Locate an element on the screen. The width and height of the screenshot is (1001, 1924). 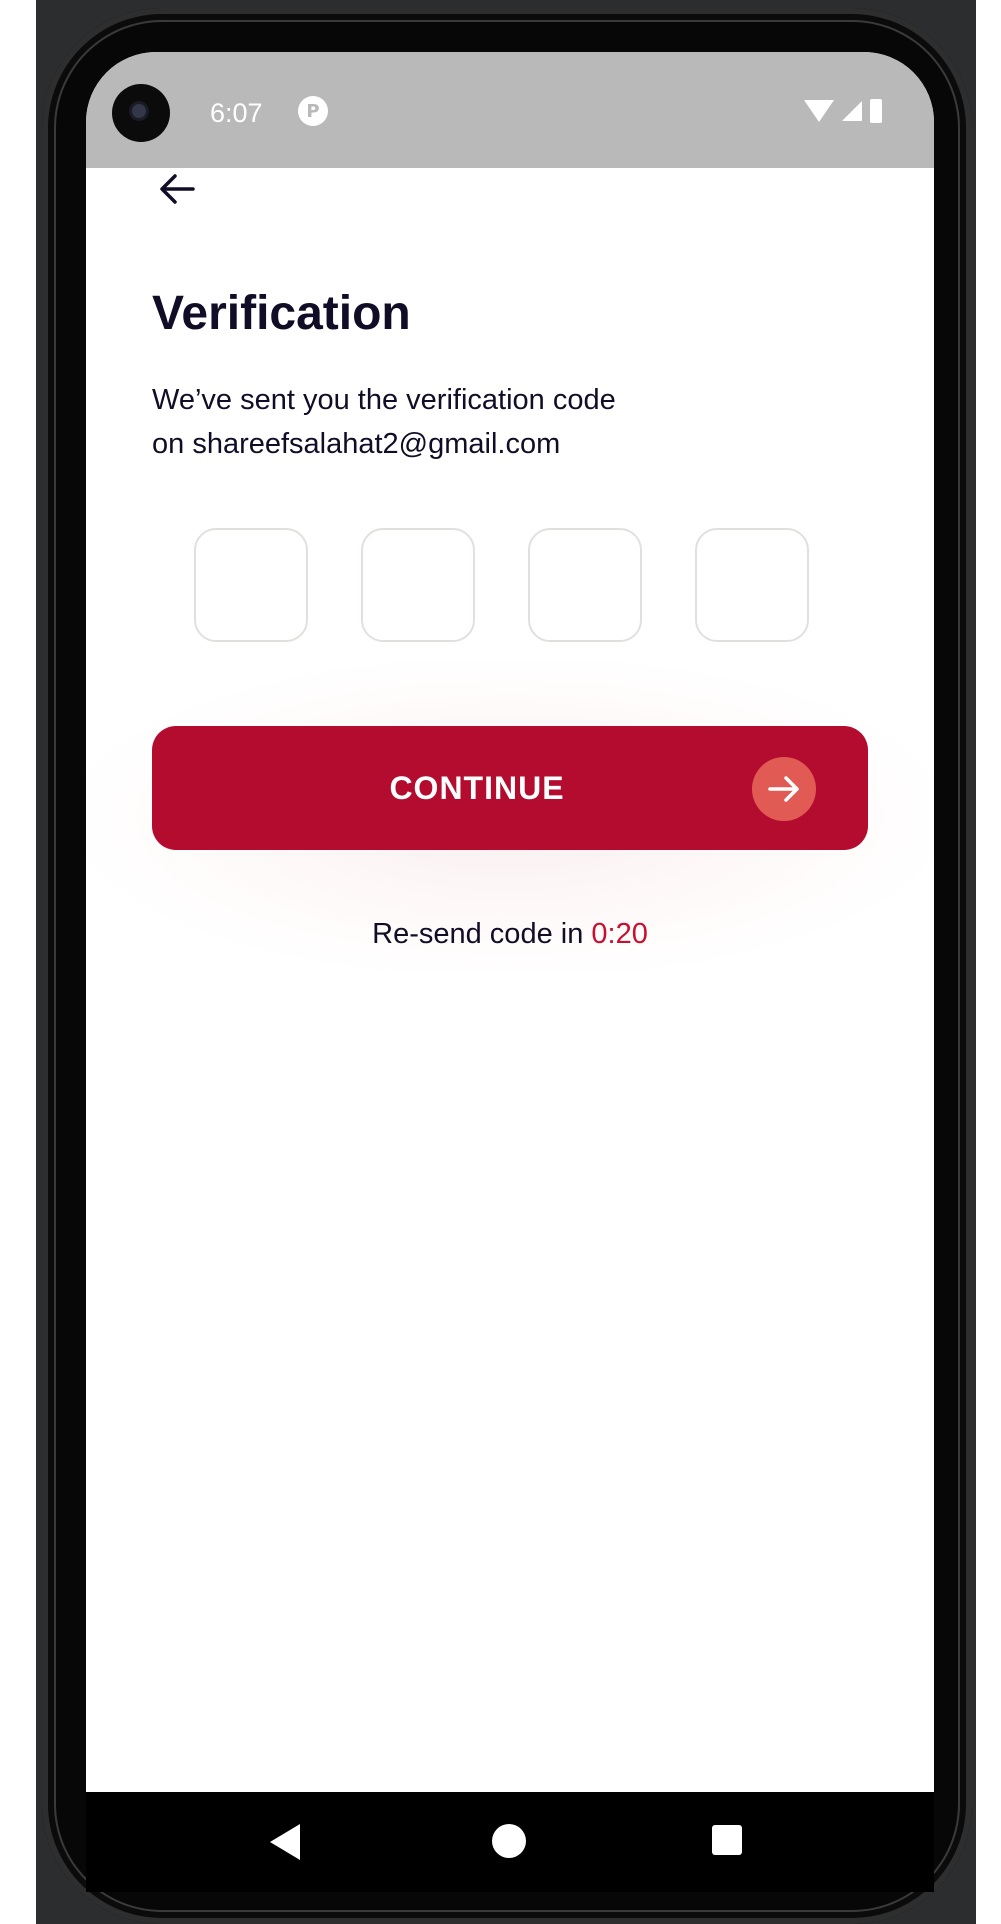
status-bar: 6:07 P is located at coordinates (510, 110).